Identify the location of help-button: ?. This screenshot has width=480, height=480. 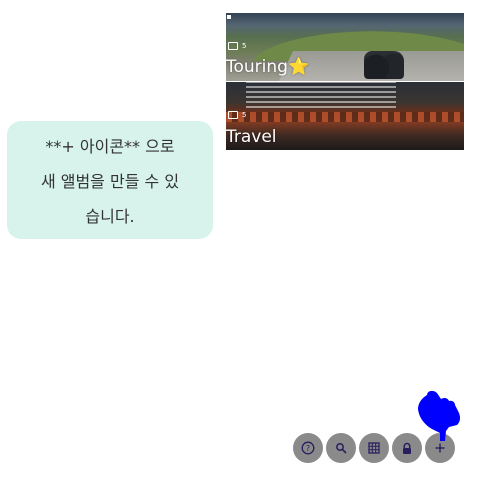
(308, 448).